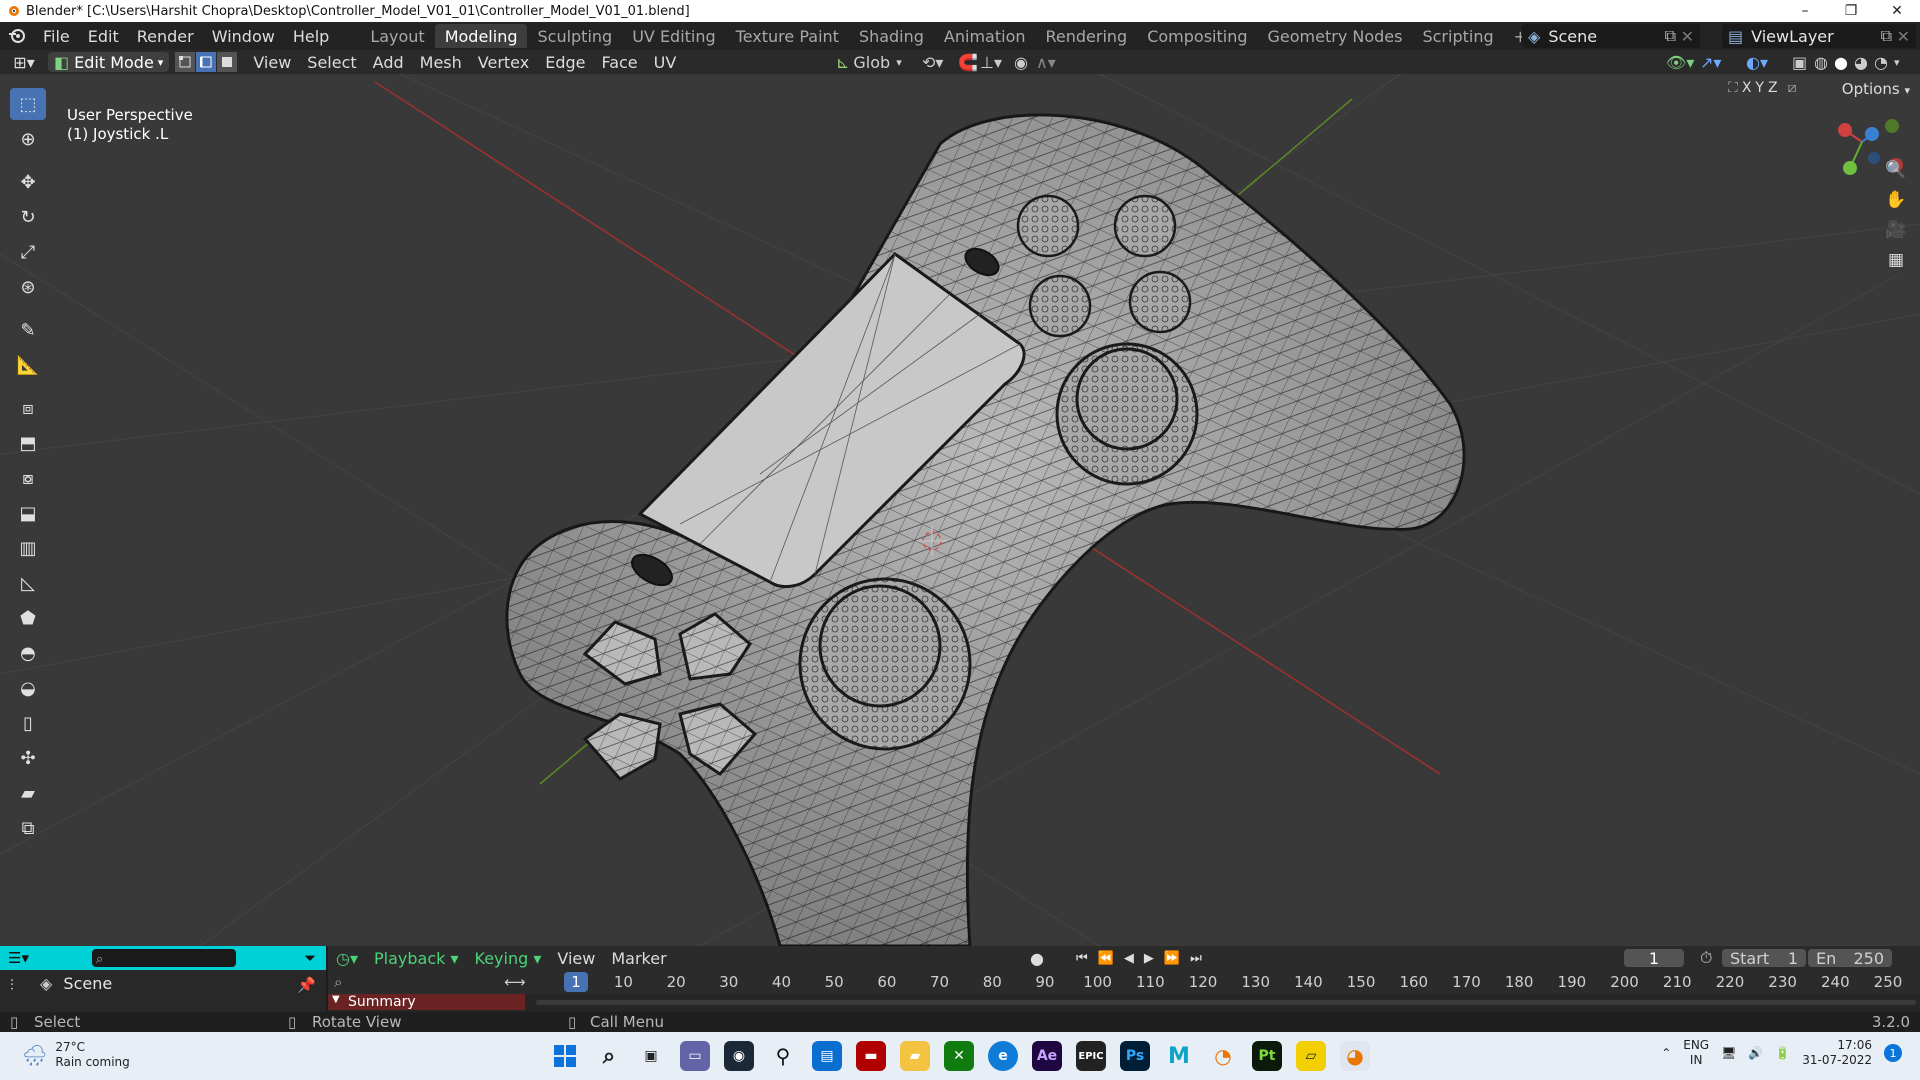  I want to click on bevel-icon: ⬓, so click(28, 513).